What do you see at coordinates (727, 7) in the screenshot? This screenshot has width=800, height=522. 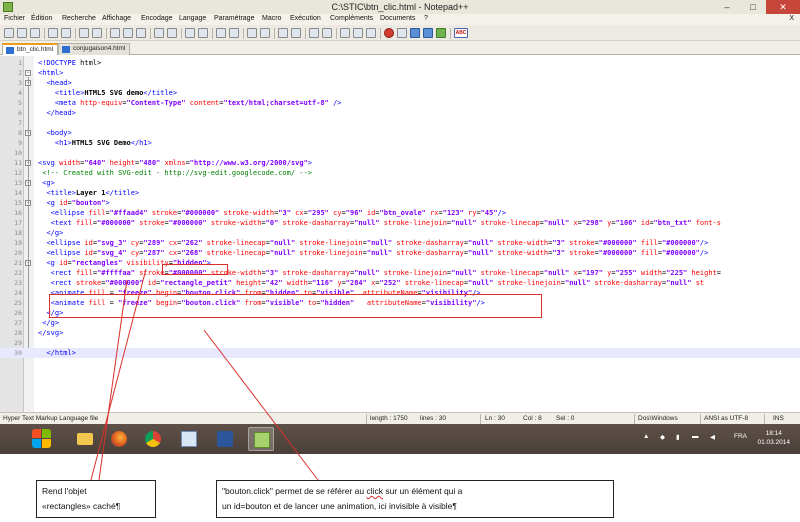 I see `minimize-button: –` at bounding box center [727, 7].